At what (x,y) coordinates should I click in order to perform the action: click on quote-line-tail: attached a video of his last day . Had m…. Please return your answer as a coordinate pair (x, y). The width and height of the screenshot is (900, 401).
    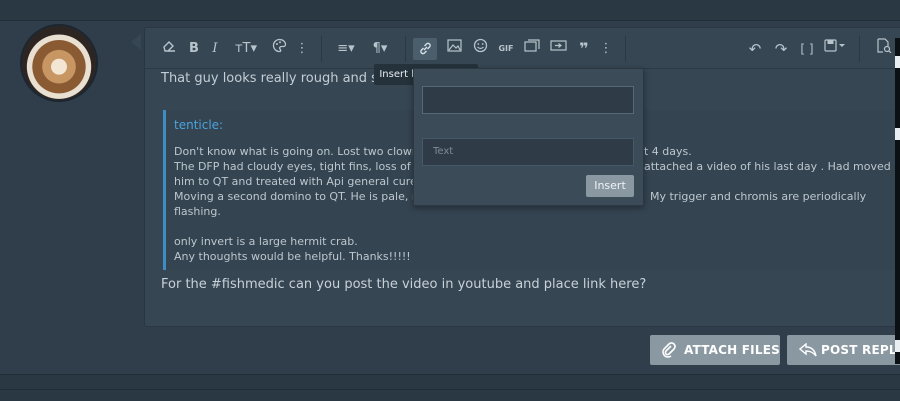
    Looking at the image, I should click on (767, 166).